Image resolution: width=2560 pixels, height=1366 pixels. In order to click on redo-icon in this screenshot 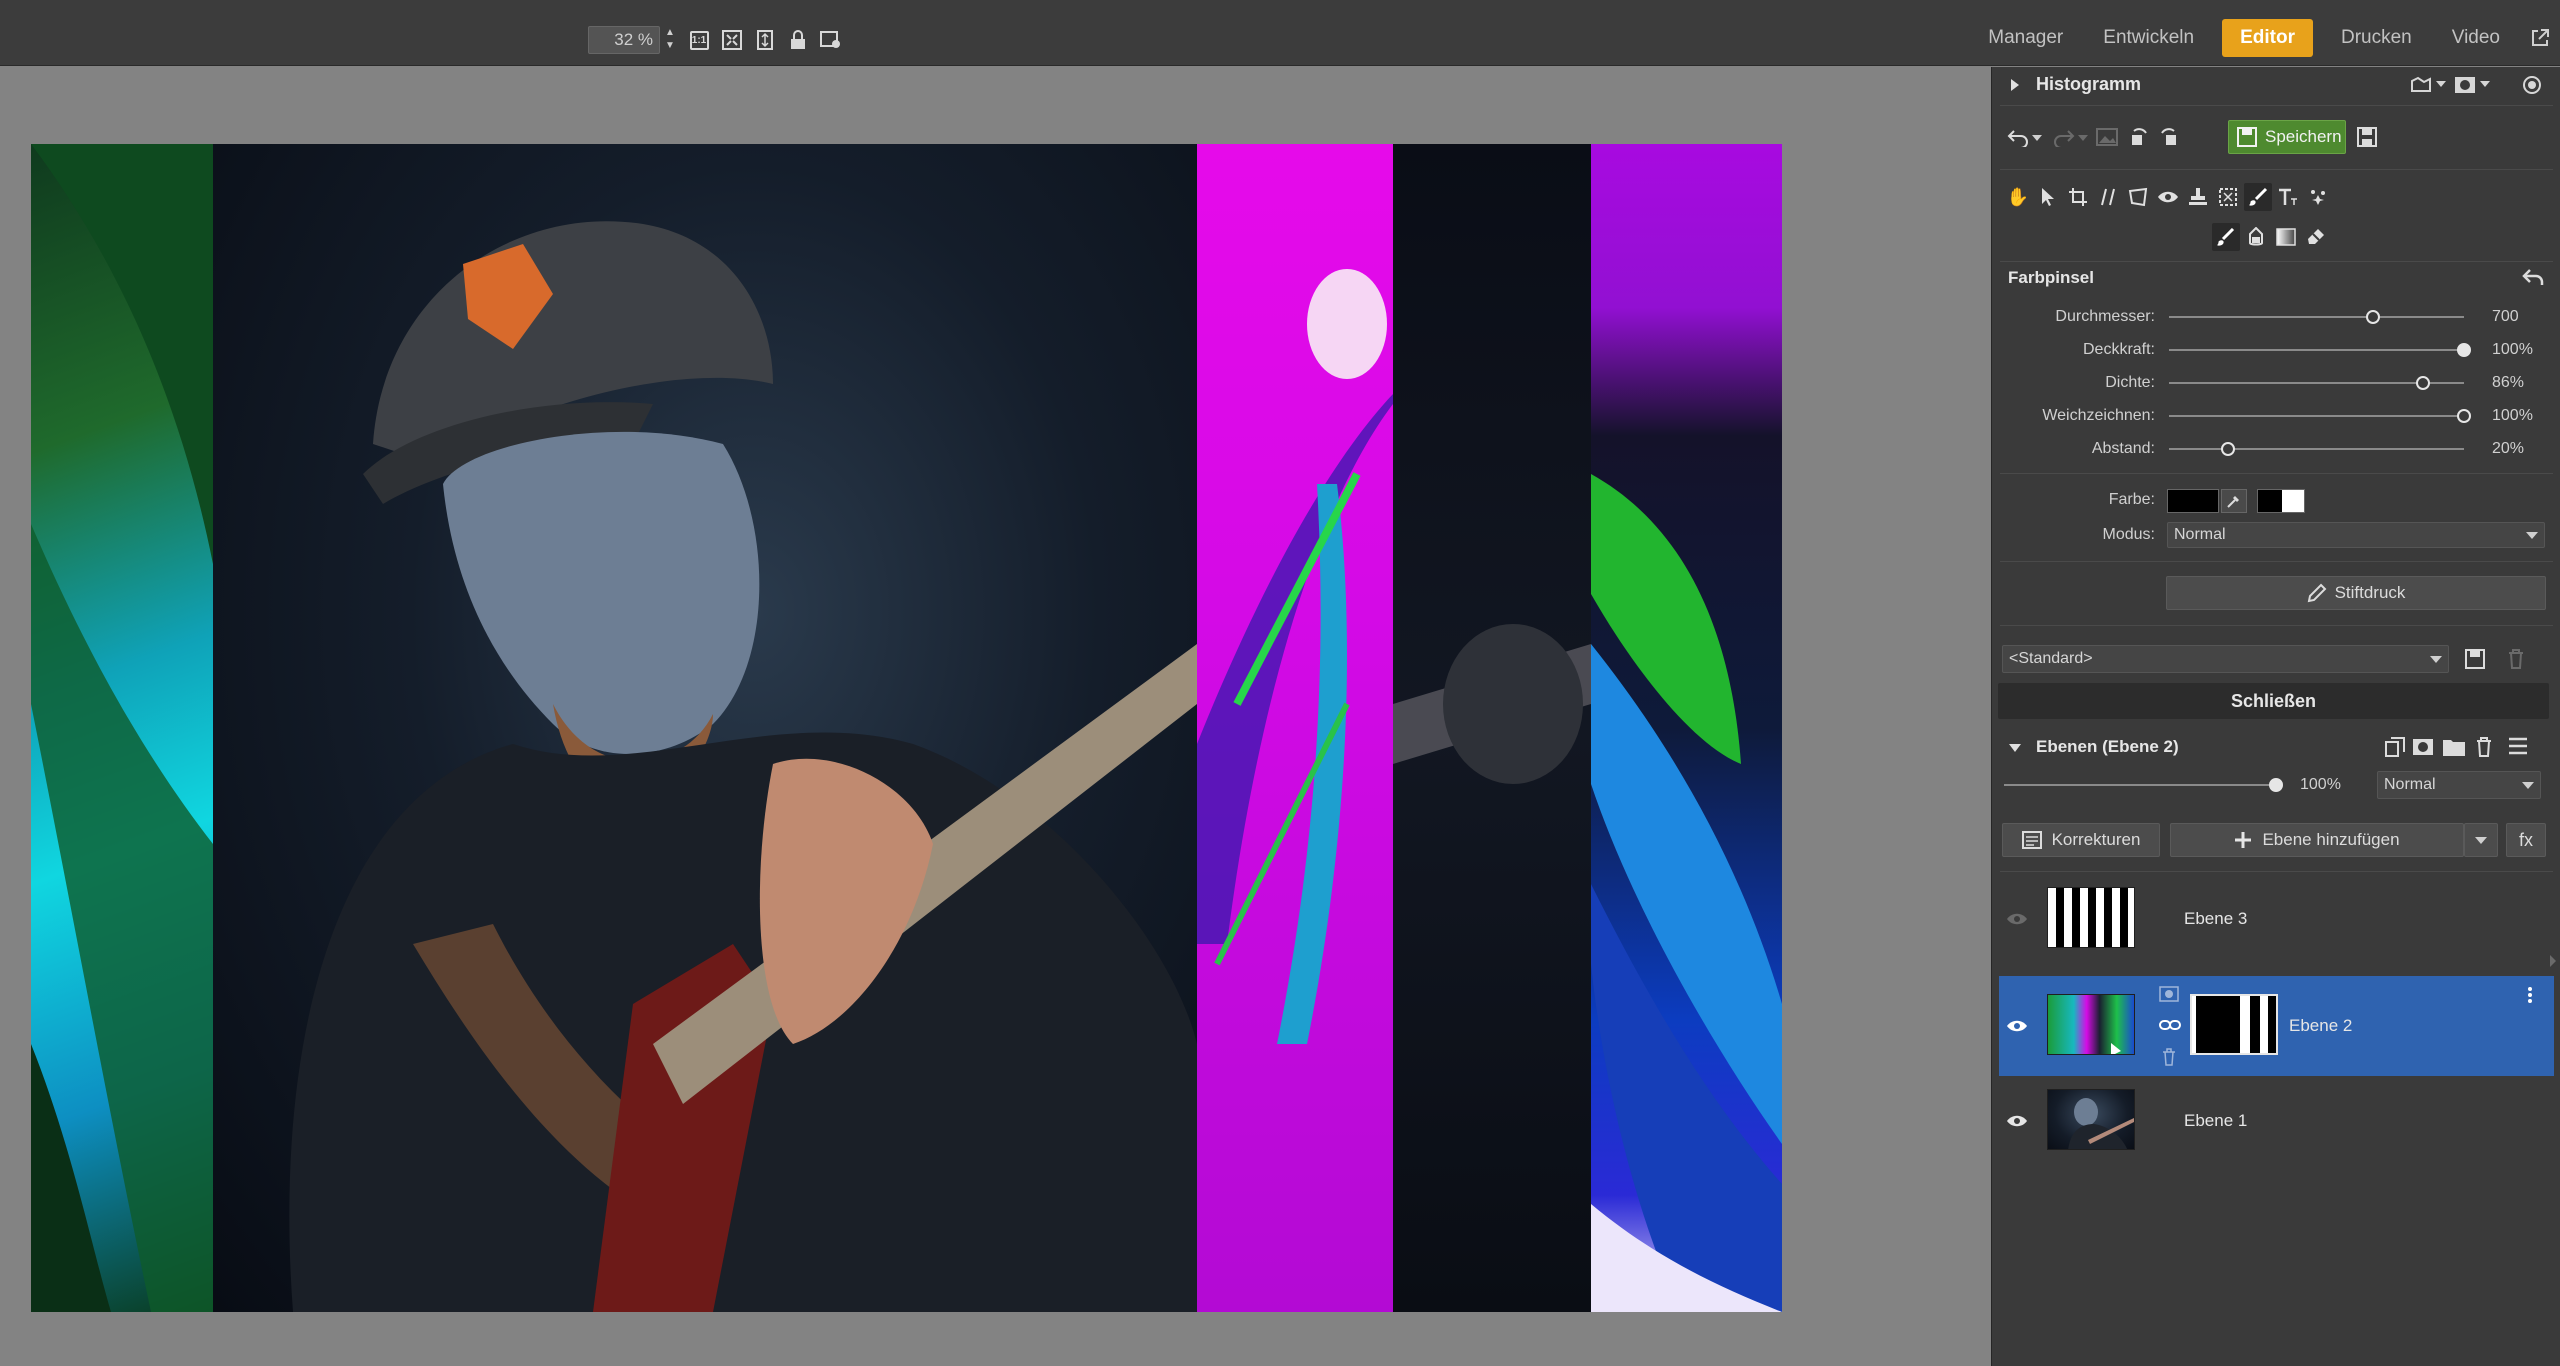, I will do `click(2064, 137)`.